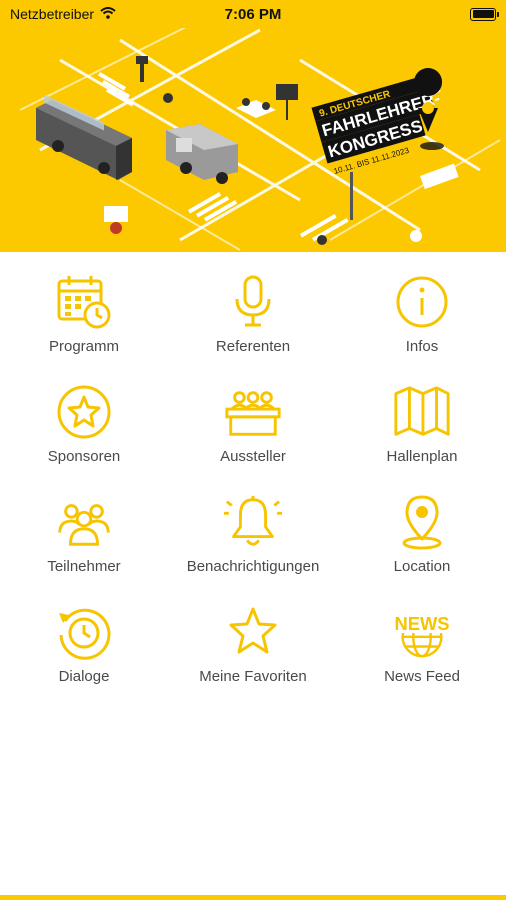 The height and width of the screenshot is (900, 506). Describe the element at coordinates (422, 412) in the screenshot. I see `map-icon` at that location.